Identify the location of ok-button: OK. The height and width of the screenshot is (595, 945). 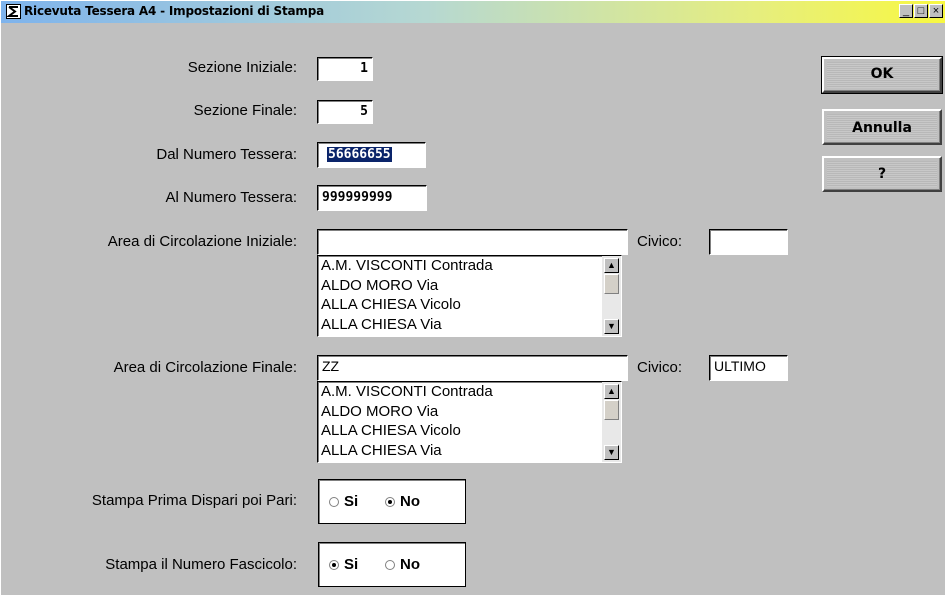
(882, 75).